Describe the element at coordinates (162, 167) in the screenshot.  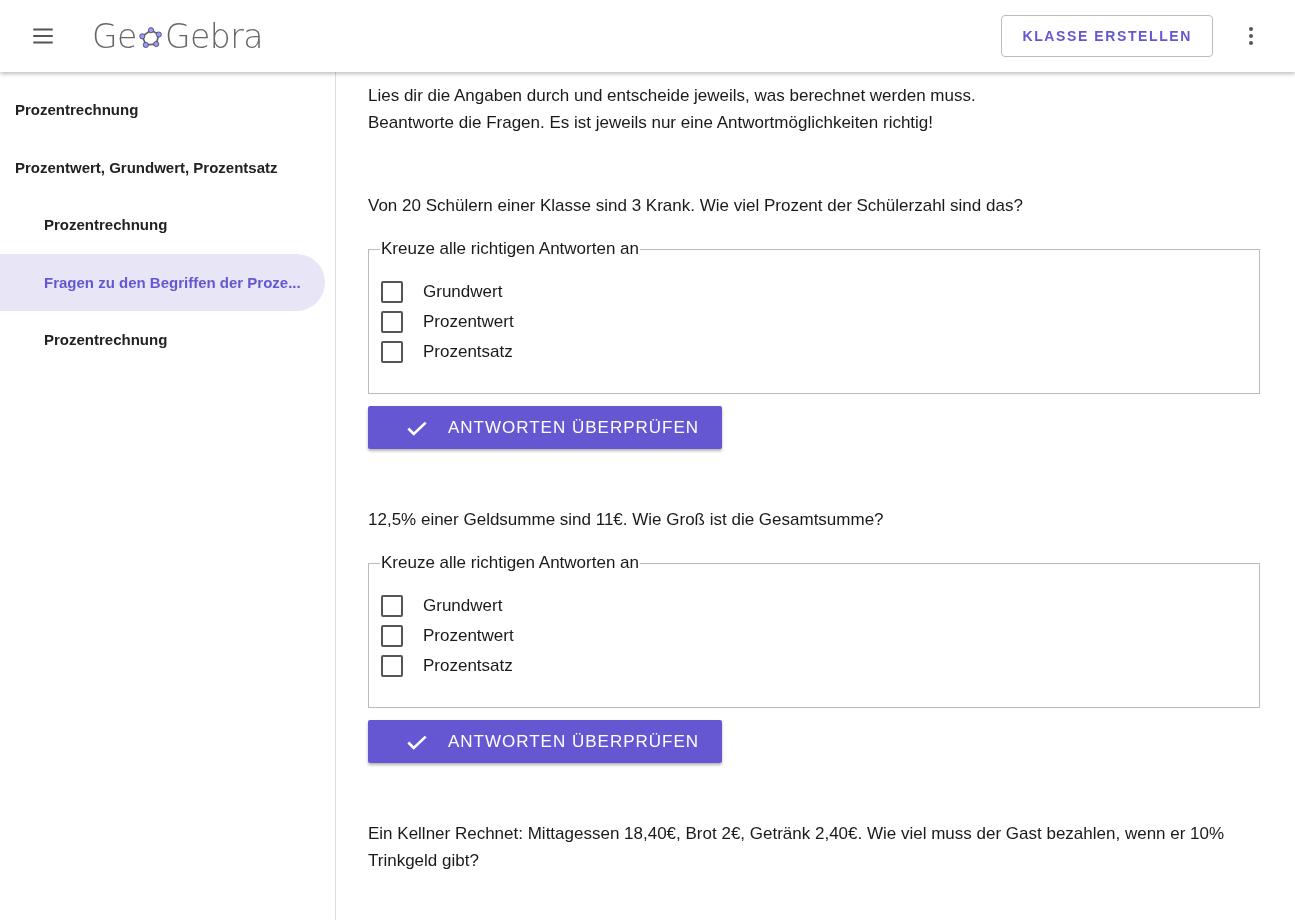
I see `sidebar-item: Prozentwert, Grundwert, Prozentsatz` at that location.